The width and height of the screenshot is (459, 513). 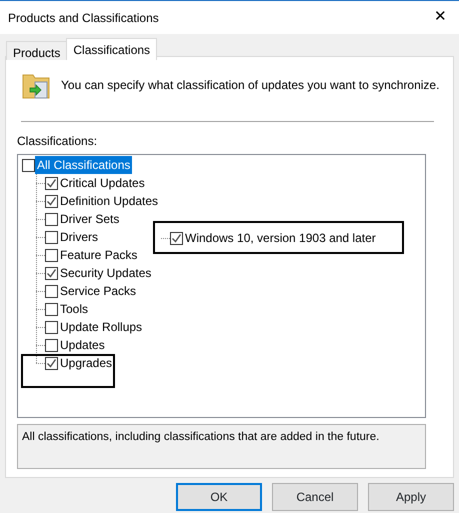 I want to click on tree-item: Critical Updates, so click(x=102, y=183).